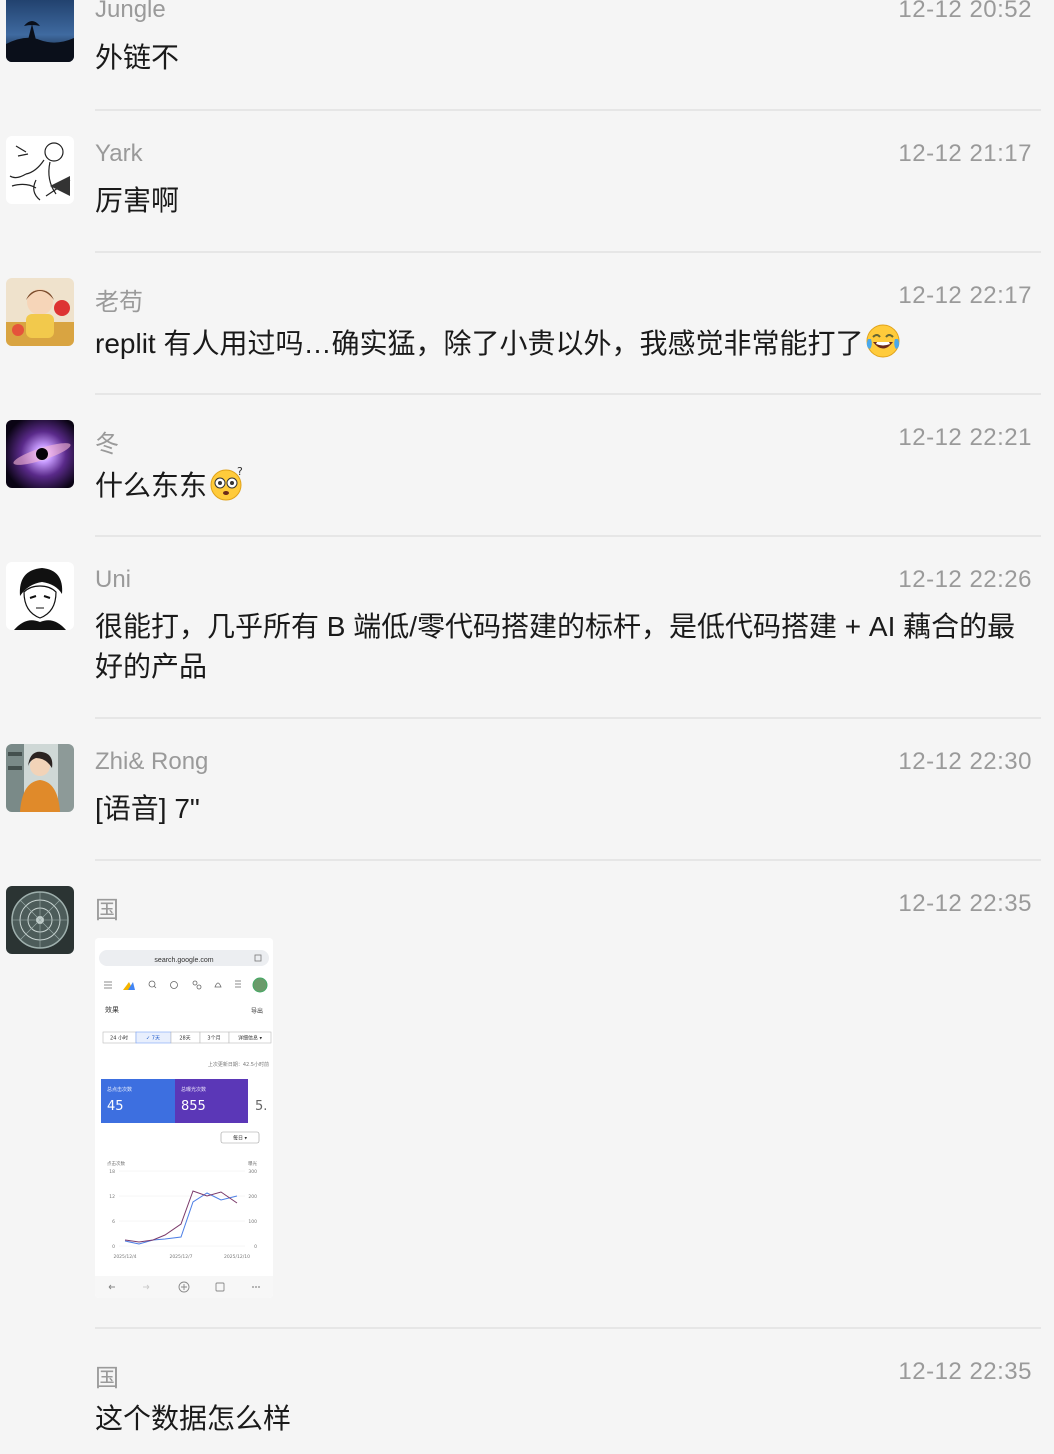 Image resolution: width=1054 pixels, height=1454 pixels. What do you see at coordinates (119, 153) in the screenshot?
I see `sender-name: Yark` at bounding box center [119, 153].